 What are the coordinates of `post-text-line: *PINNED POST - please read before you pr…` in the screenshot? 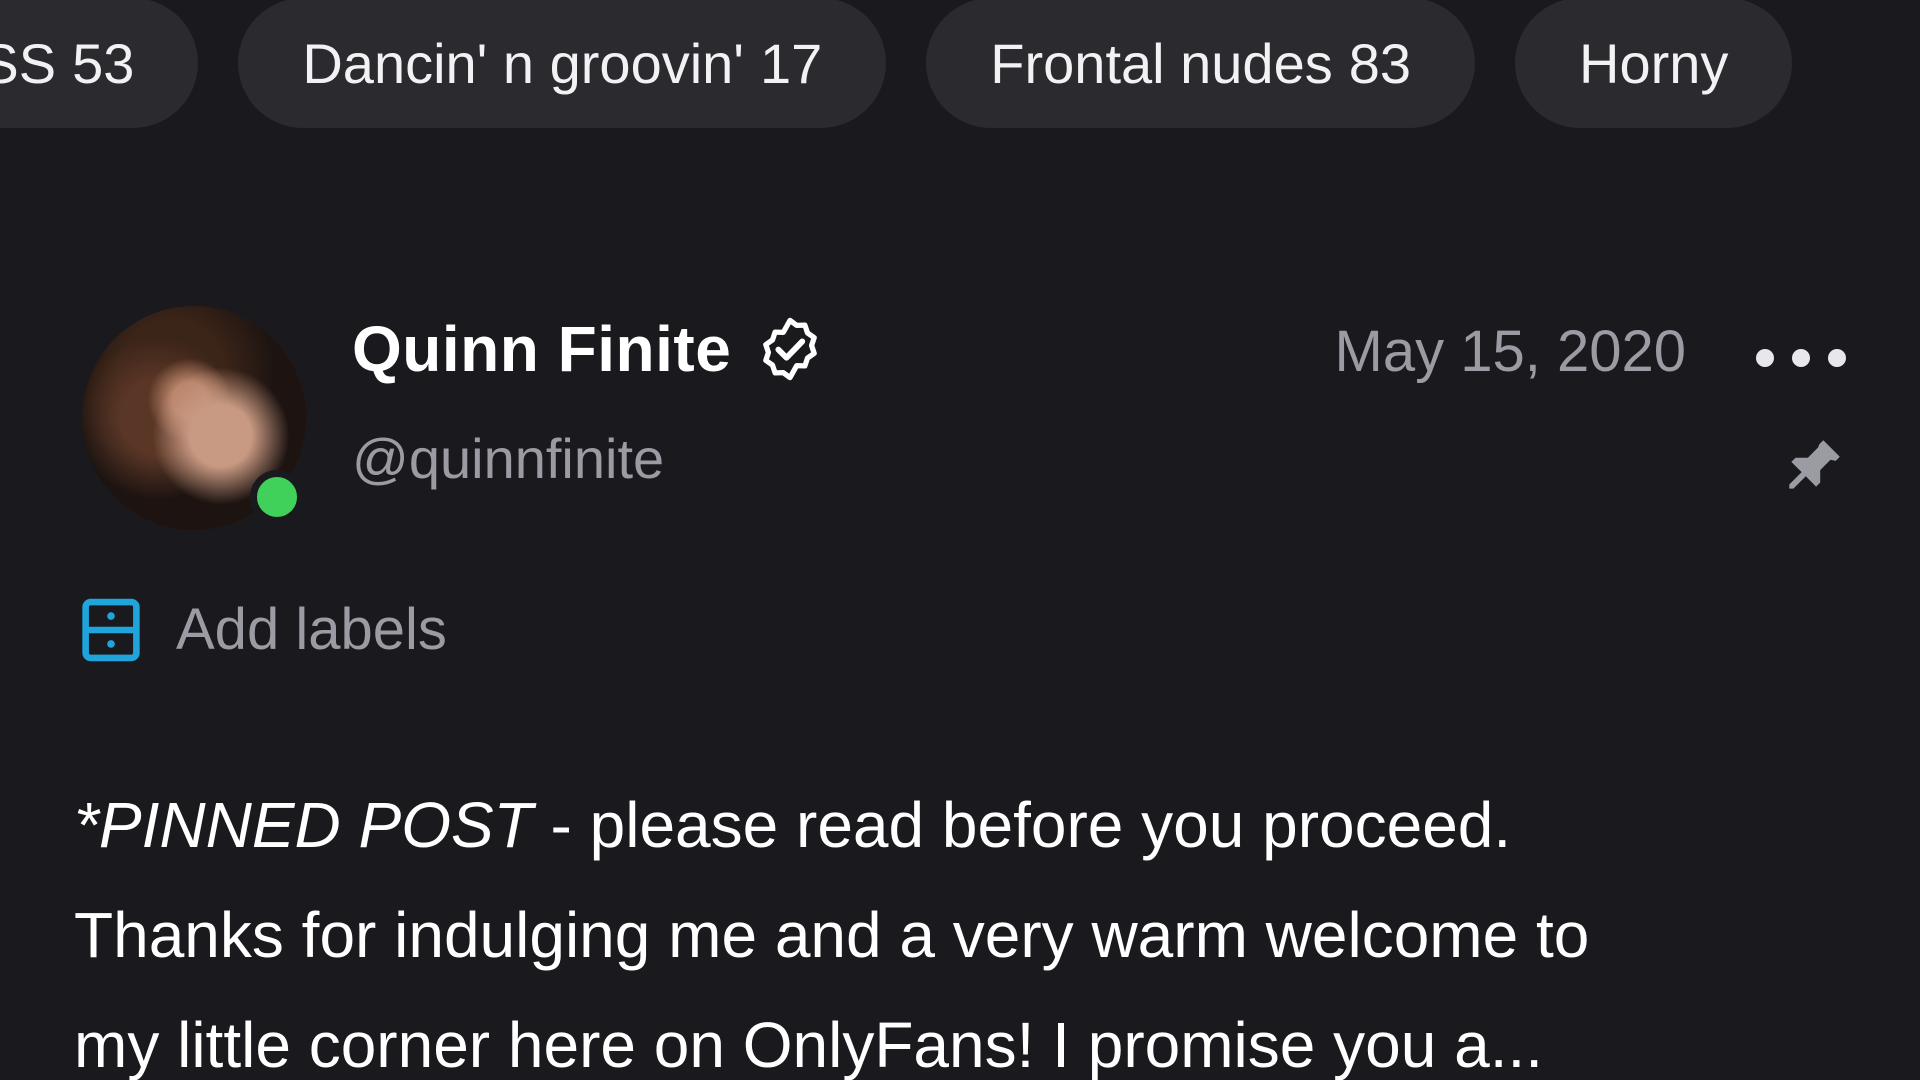 It's located at (974, 825).